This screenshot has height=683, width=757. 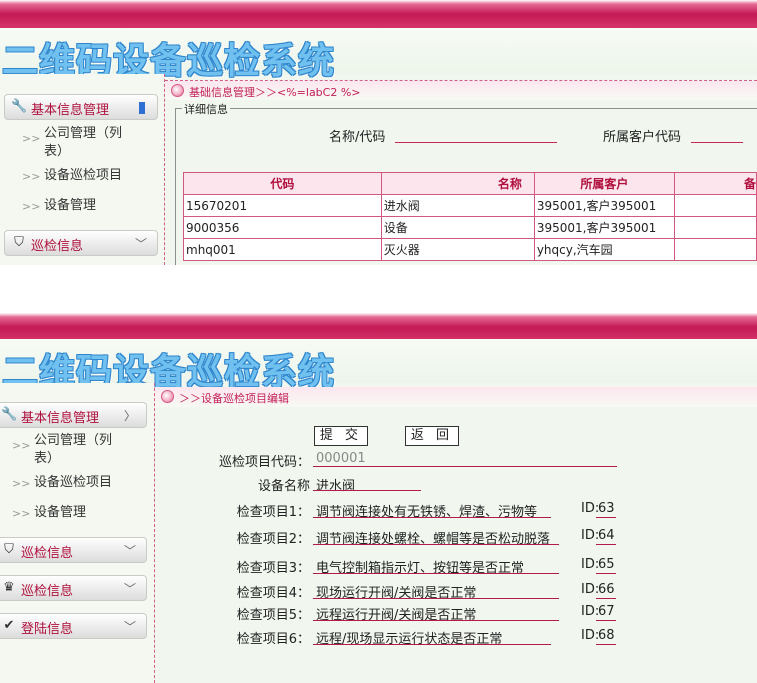 What do you see at coordinates (206, 109) in the screenshot?
I see `detail-legend: 详细信息` at bounding box center [206, 109].